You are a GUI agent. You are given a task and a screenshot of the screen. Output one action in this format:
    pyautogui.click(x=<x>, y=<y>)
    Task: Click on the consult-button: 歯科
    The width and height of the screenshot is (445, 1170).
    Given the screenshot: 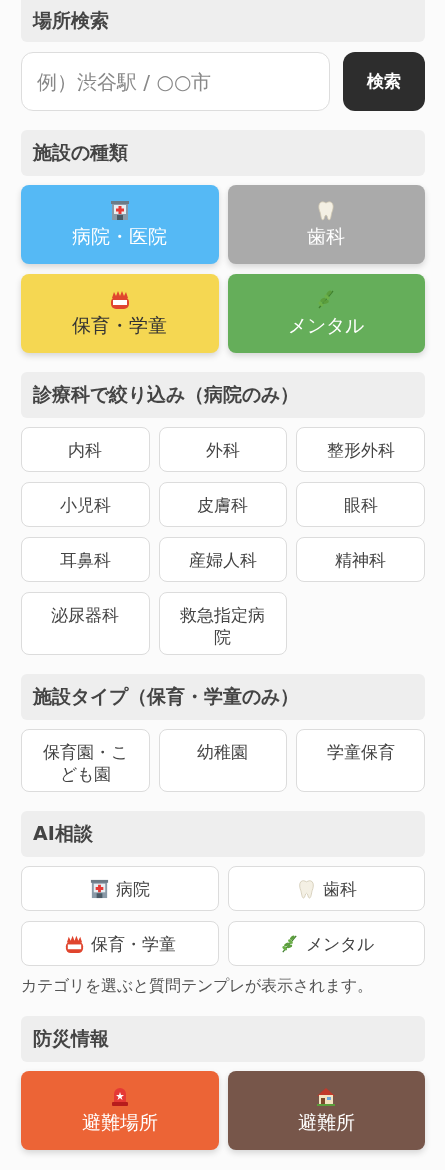 What is the action you would take?
    pyautogui.click(x=326, y=889)
    